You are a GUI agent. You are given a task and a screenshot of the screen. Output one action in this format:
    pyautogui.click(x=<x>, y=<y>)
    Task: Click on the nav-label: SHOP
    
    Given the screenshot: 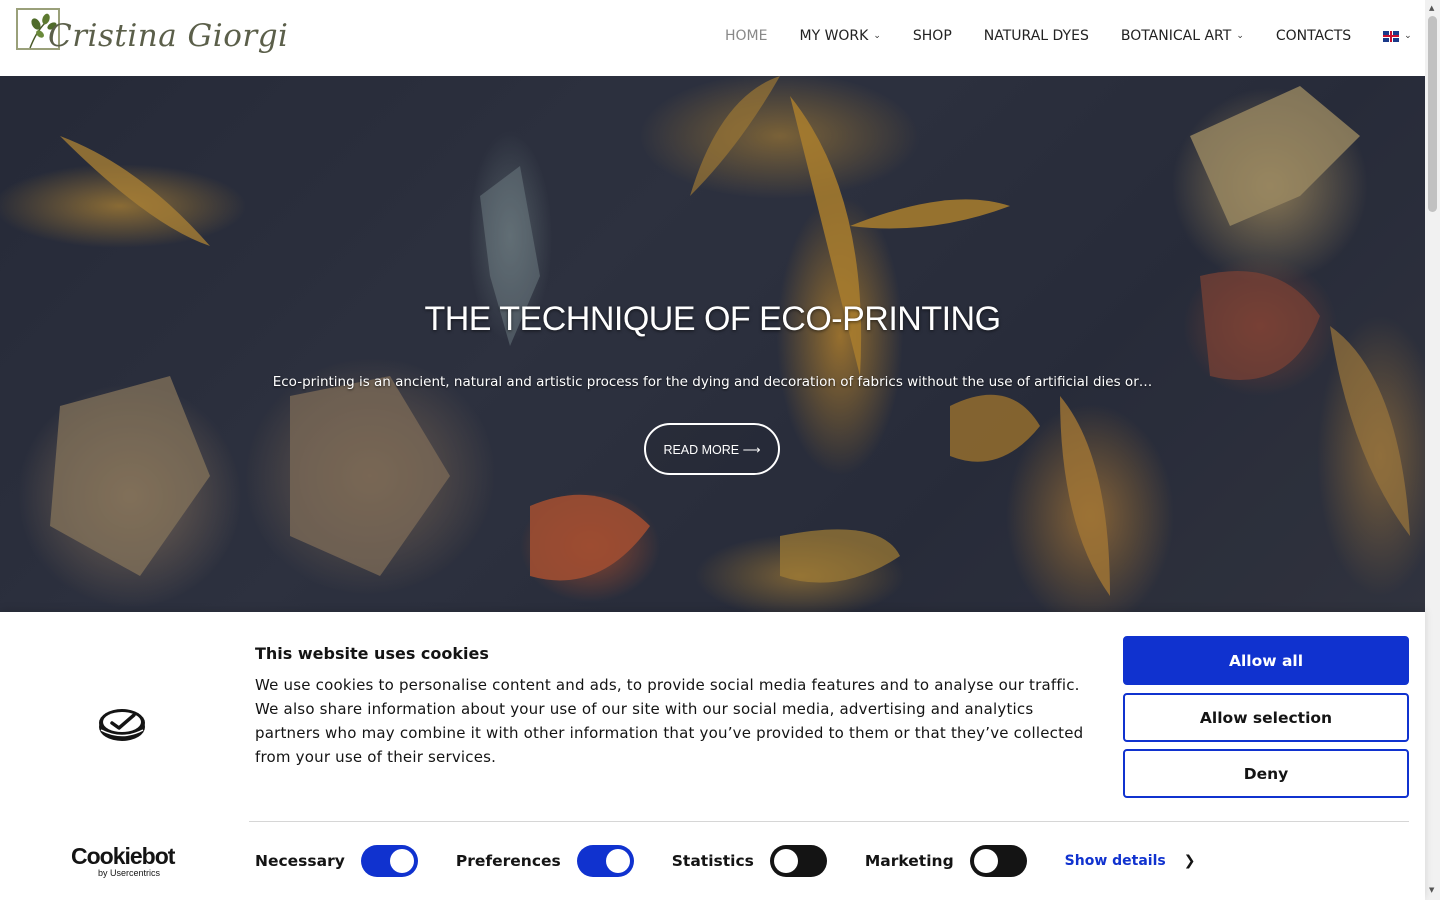 What is the action you would take?
    pyautogui.click(x=932, y=36)
    